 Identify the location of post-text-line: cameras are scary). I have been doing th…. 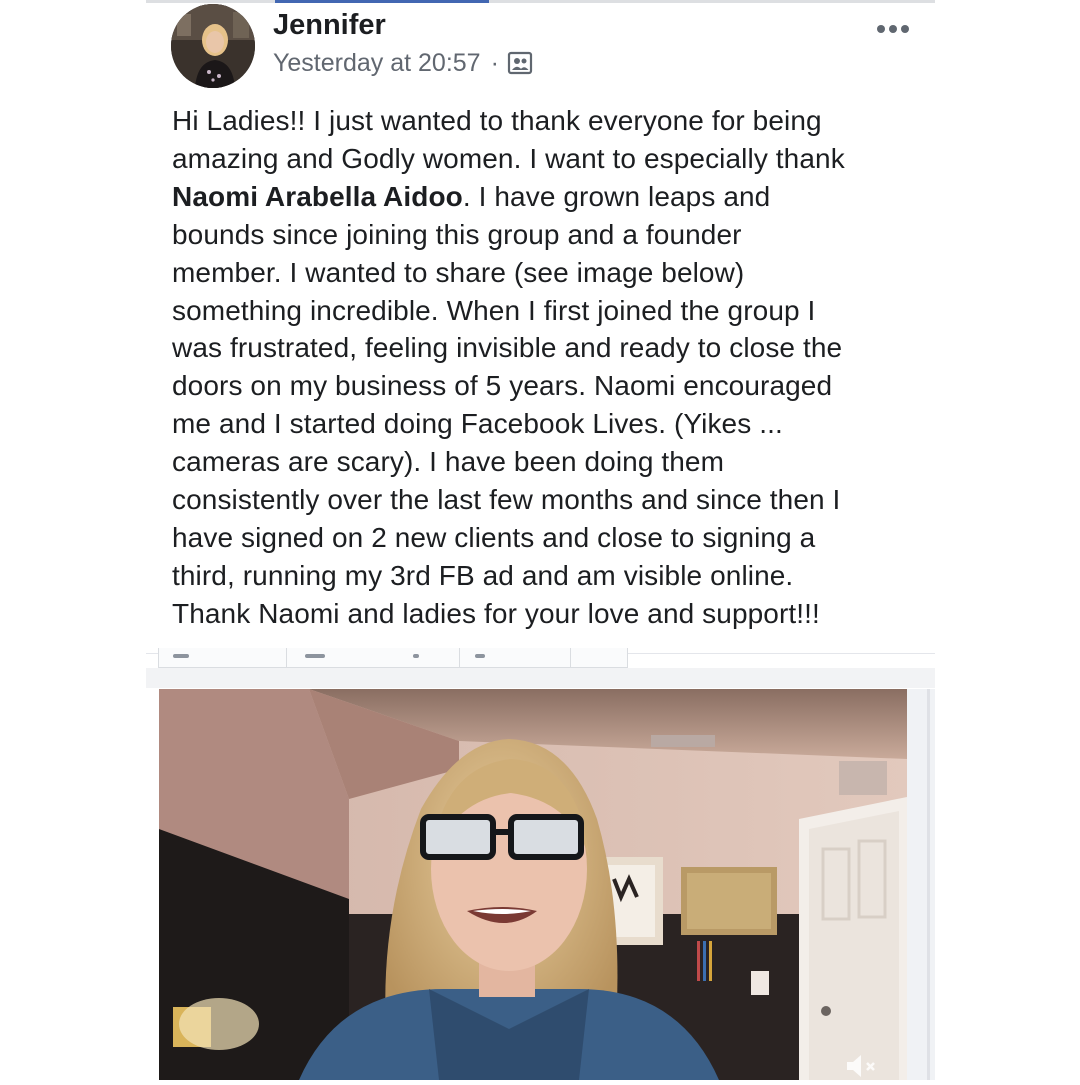
(448, 462).